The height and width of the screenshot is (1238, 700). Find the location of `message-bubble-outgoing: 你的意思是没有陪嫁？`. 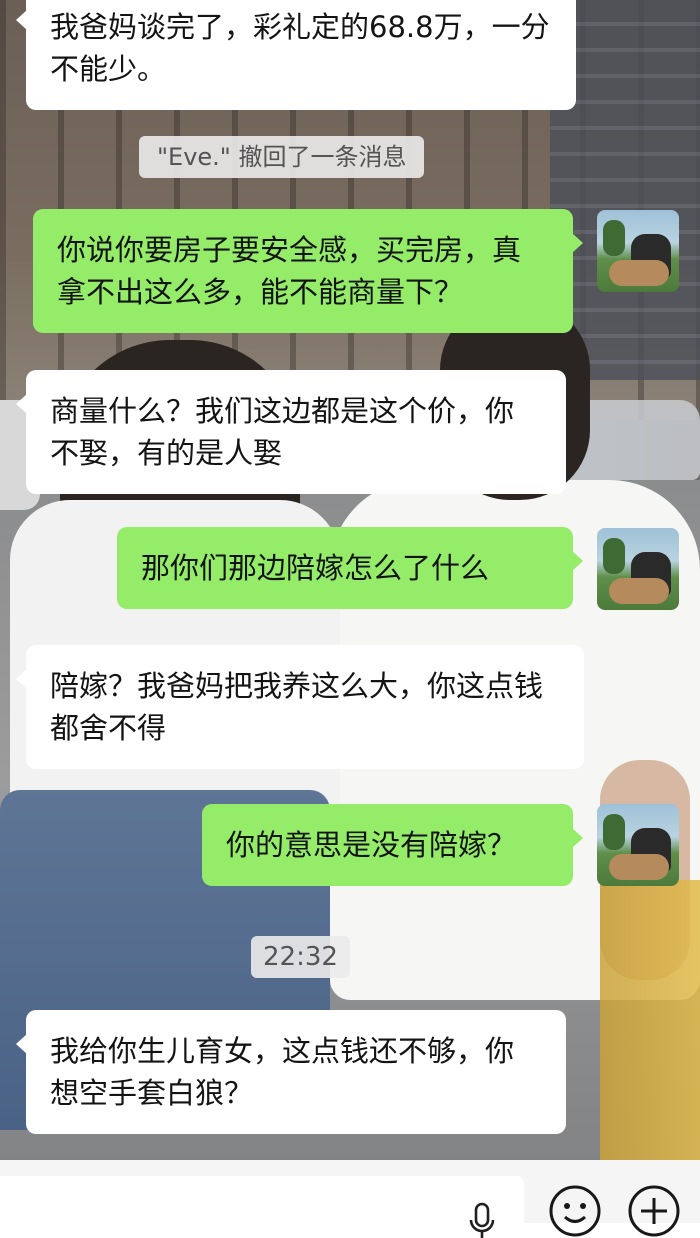

message-bubble-outgoing: 你的意思是没有陪嫁？ is located at coordinates (392, 845).